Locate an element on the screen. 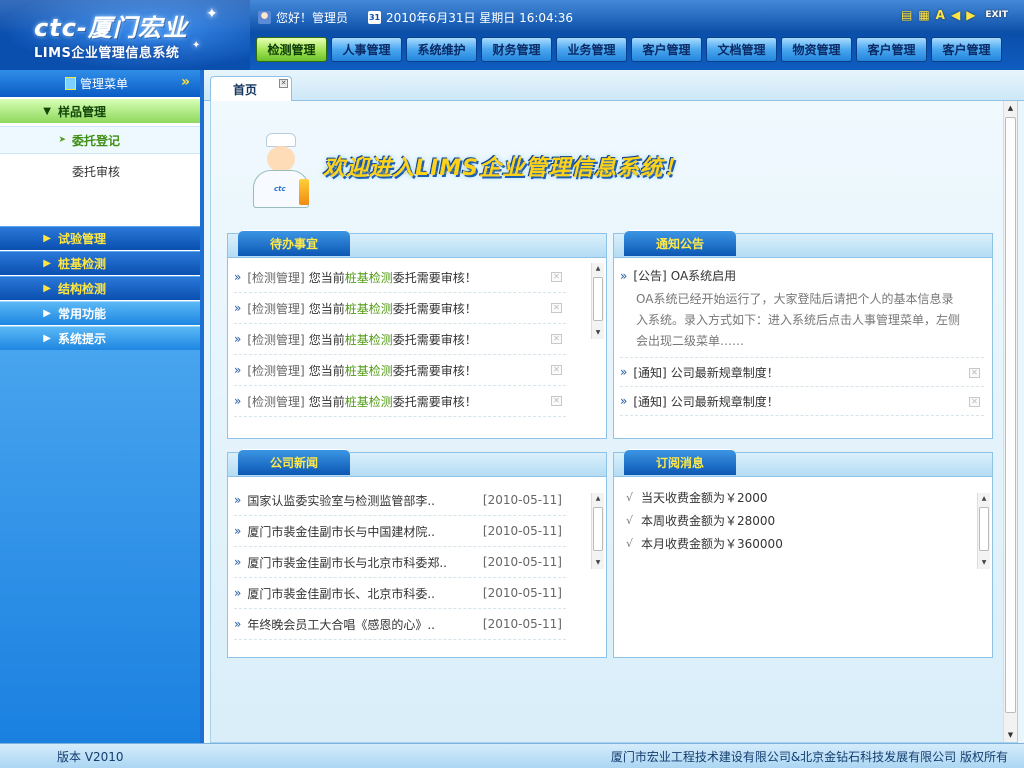 The image size is (1024, 768). exit-button: EXIT is located at coordinates (996, 15).